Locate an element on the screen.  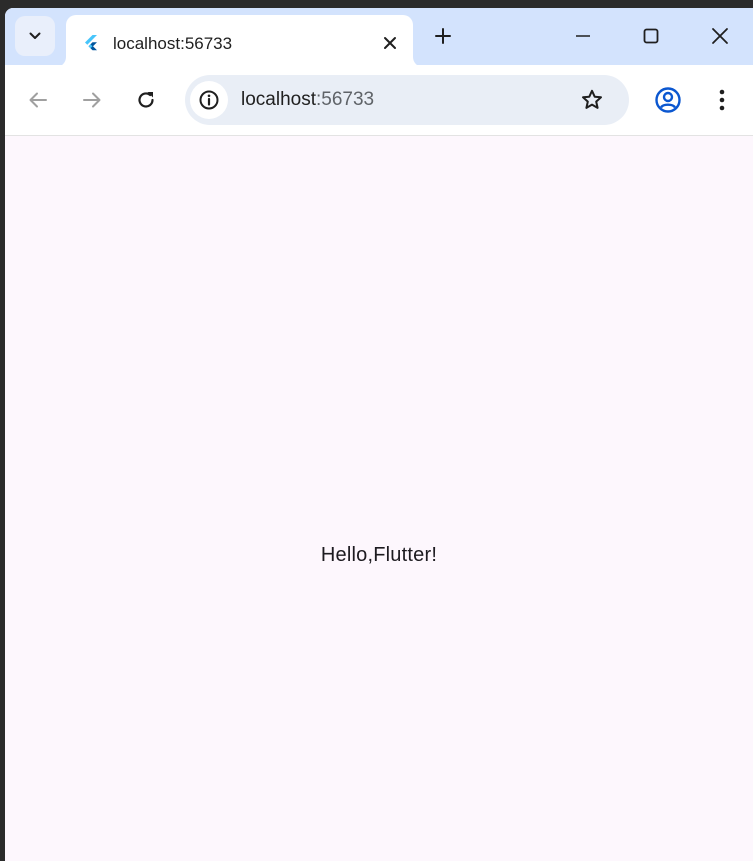
minimize-icon is located at coordinates (583, 36).